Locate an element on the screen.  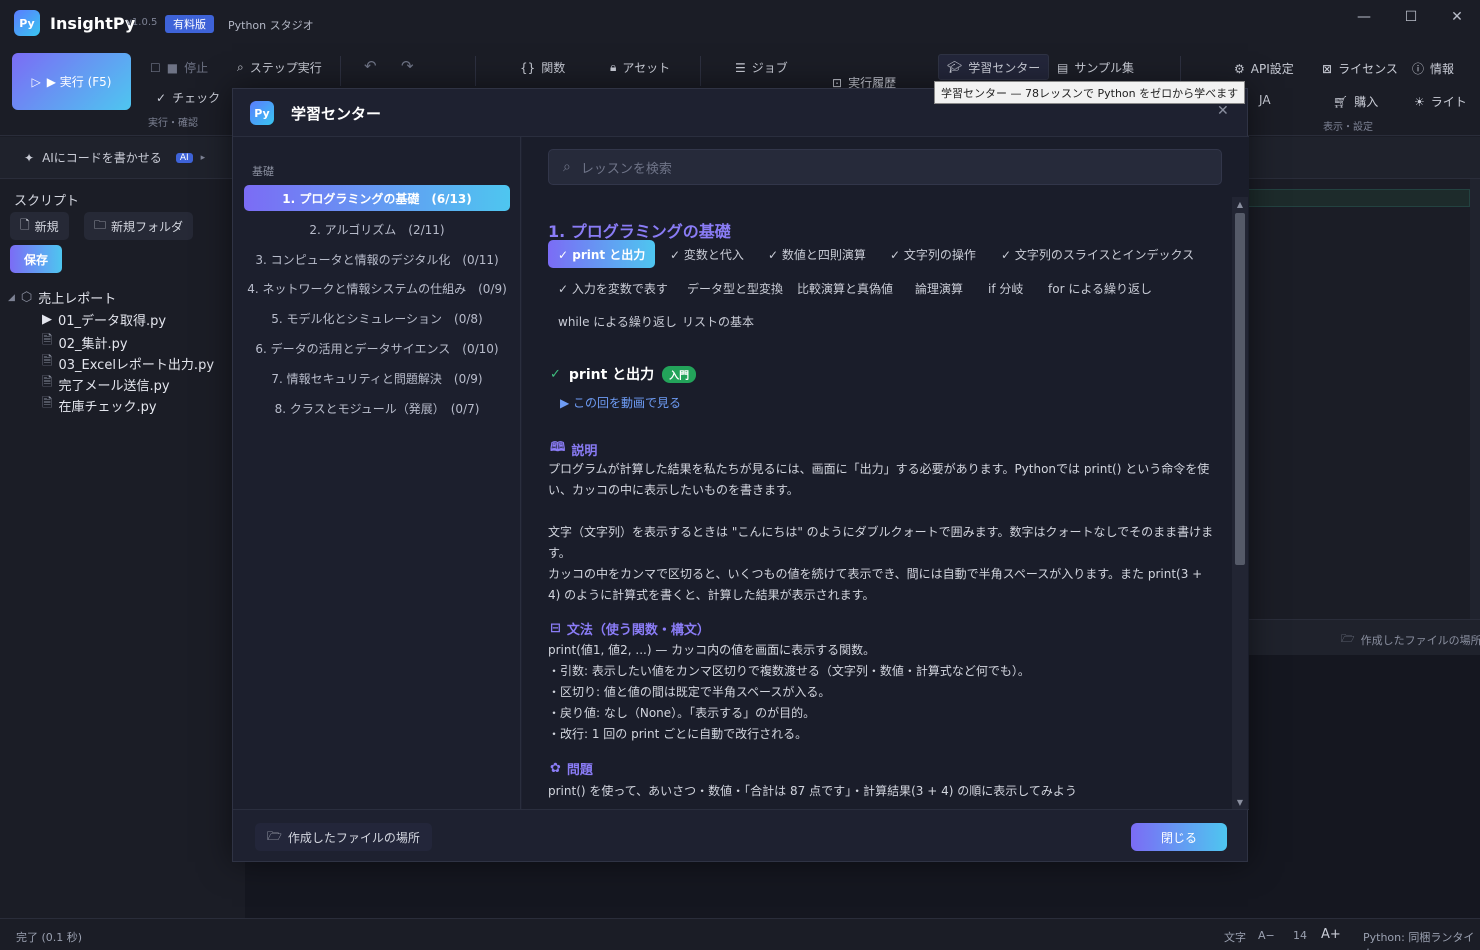
save-button: 保存 is located at coordinates (36, 259).